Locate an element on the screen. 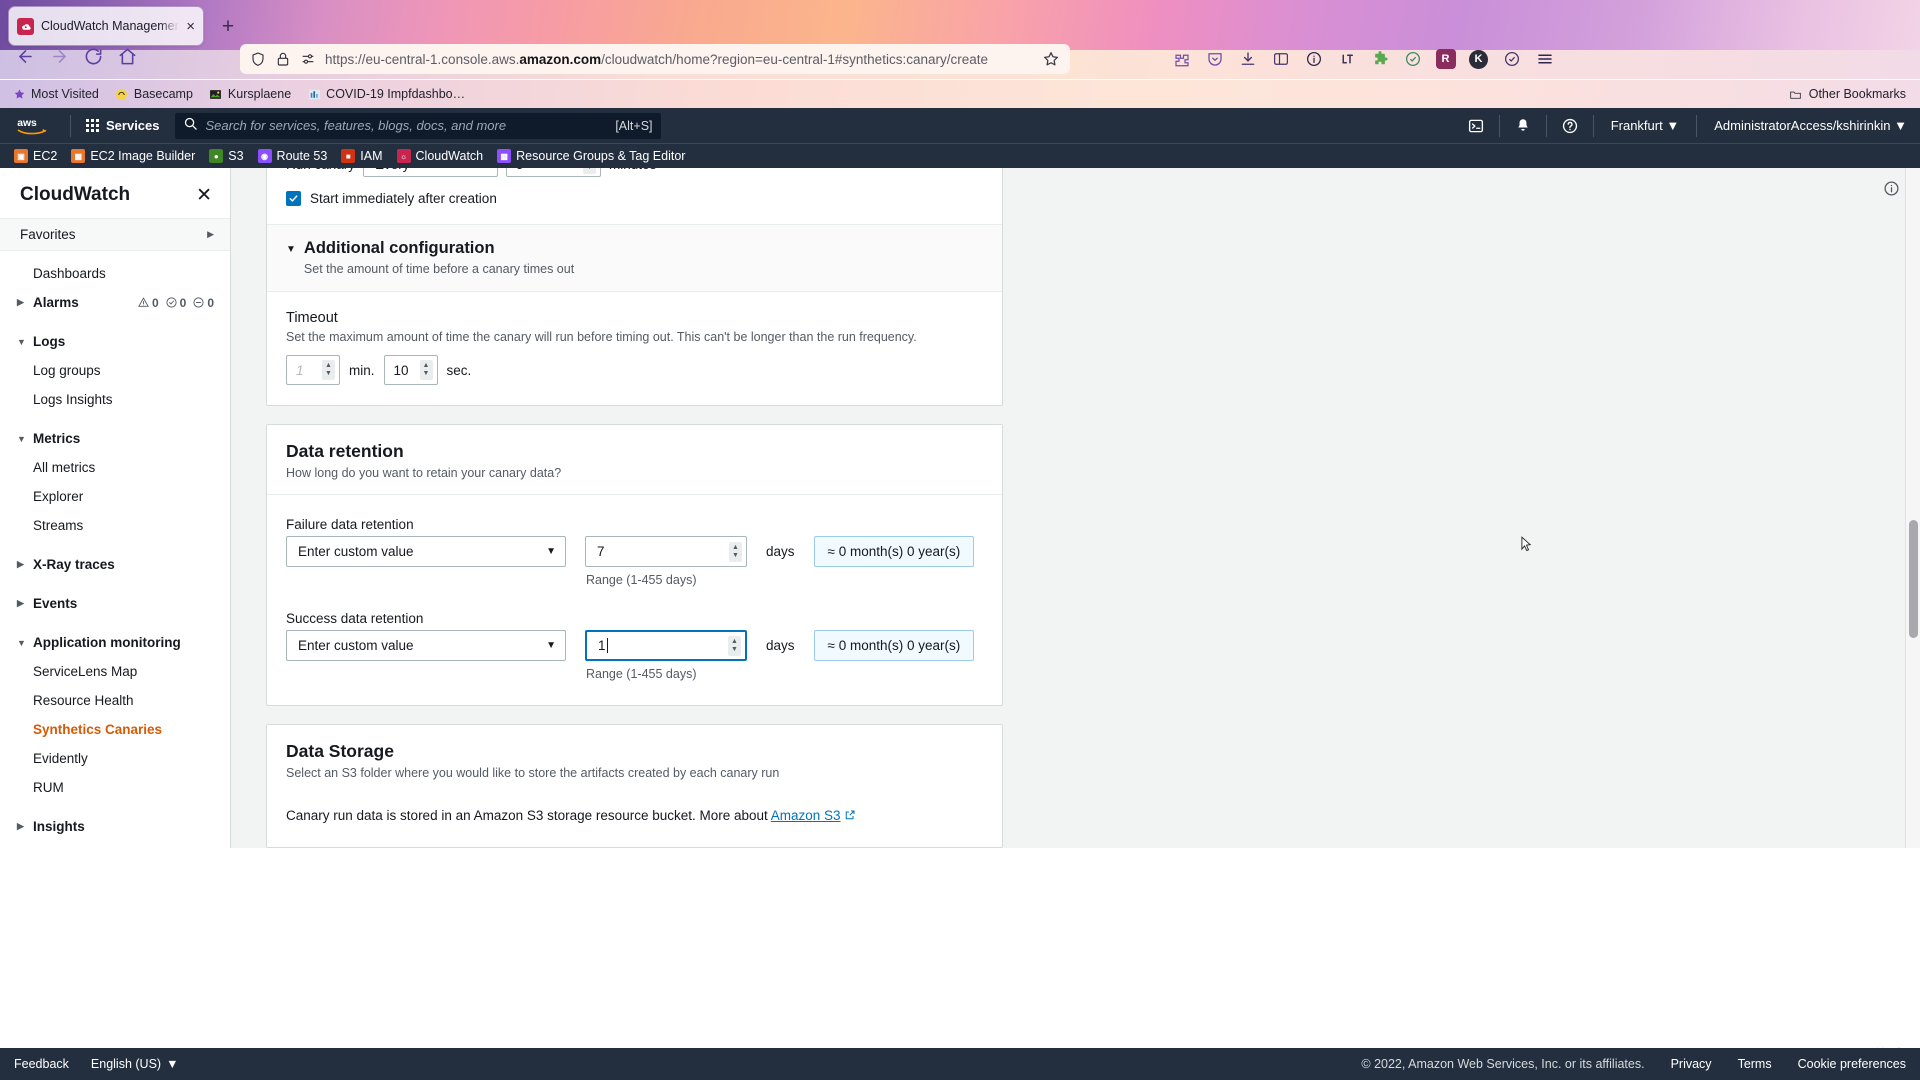 The width and height of the screenshot is (1920, 1080). sidebar-item-xray-traces: ▶ X-Ray traces is located at coordinates (115, 564).